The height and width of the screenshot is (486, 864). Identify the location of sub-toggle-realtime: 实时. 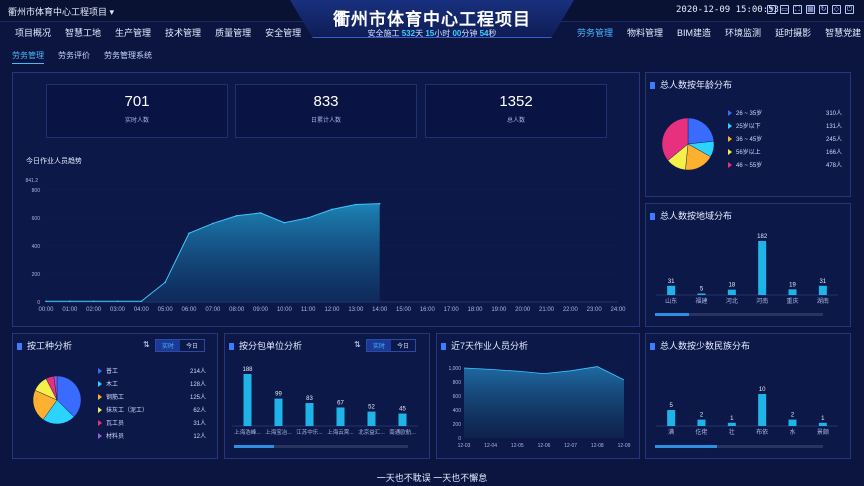
(379, 345).